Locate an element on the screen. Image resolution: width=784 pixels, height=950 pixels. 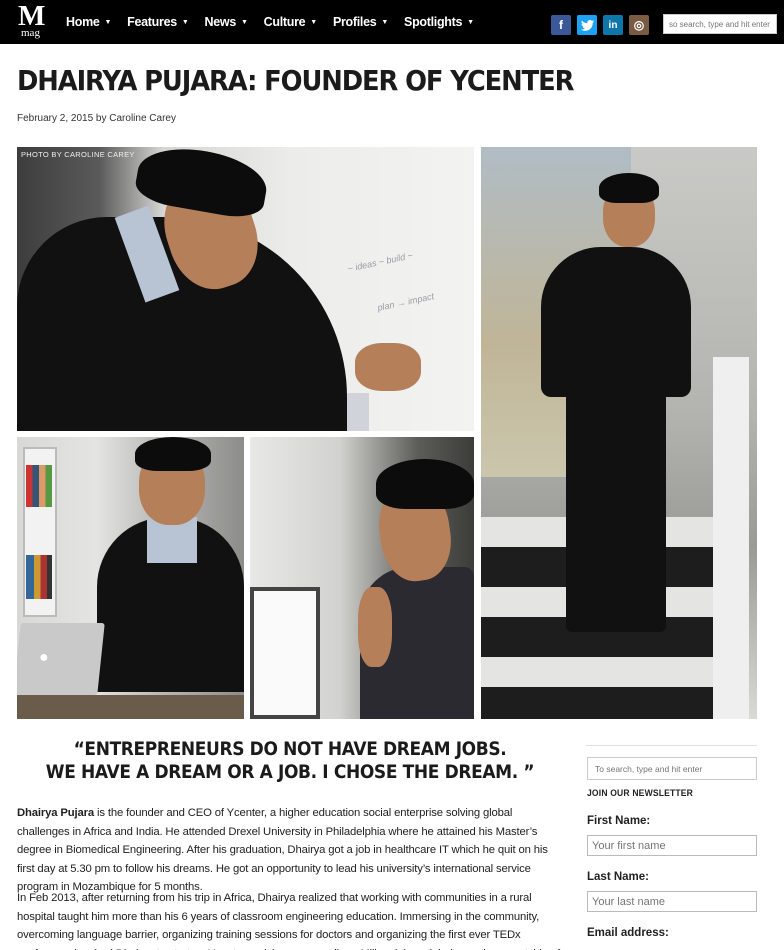
social-links: f in ◎ is located at coordinates (603, 25).